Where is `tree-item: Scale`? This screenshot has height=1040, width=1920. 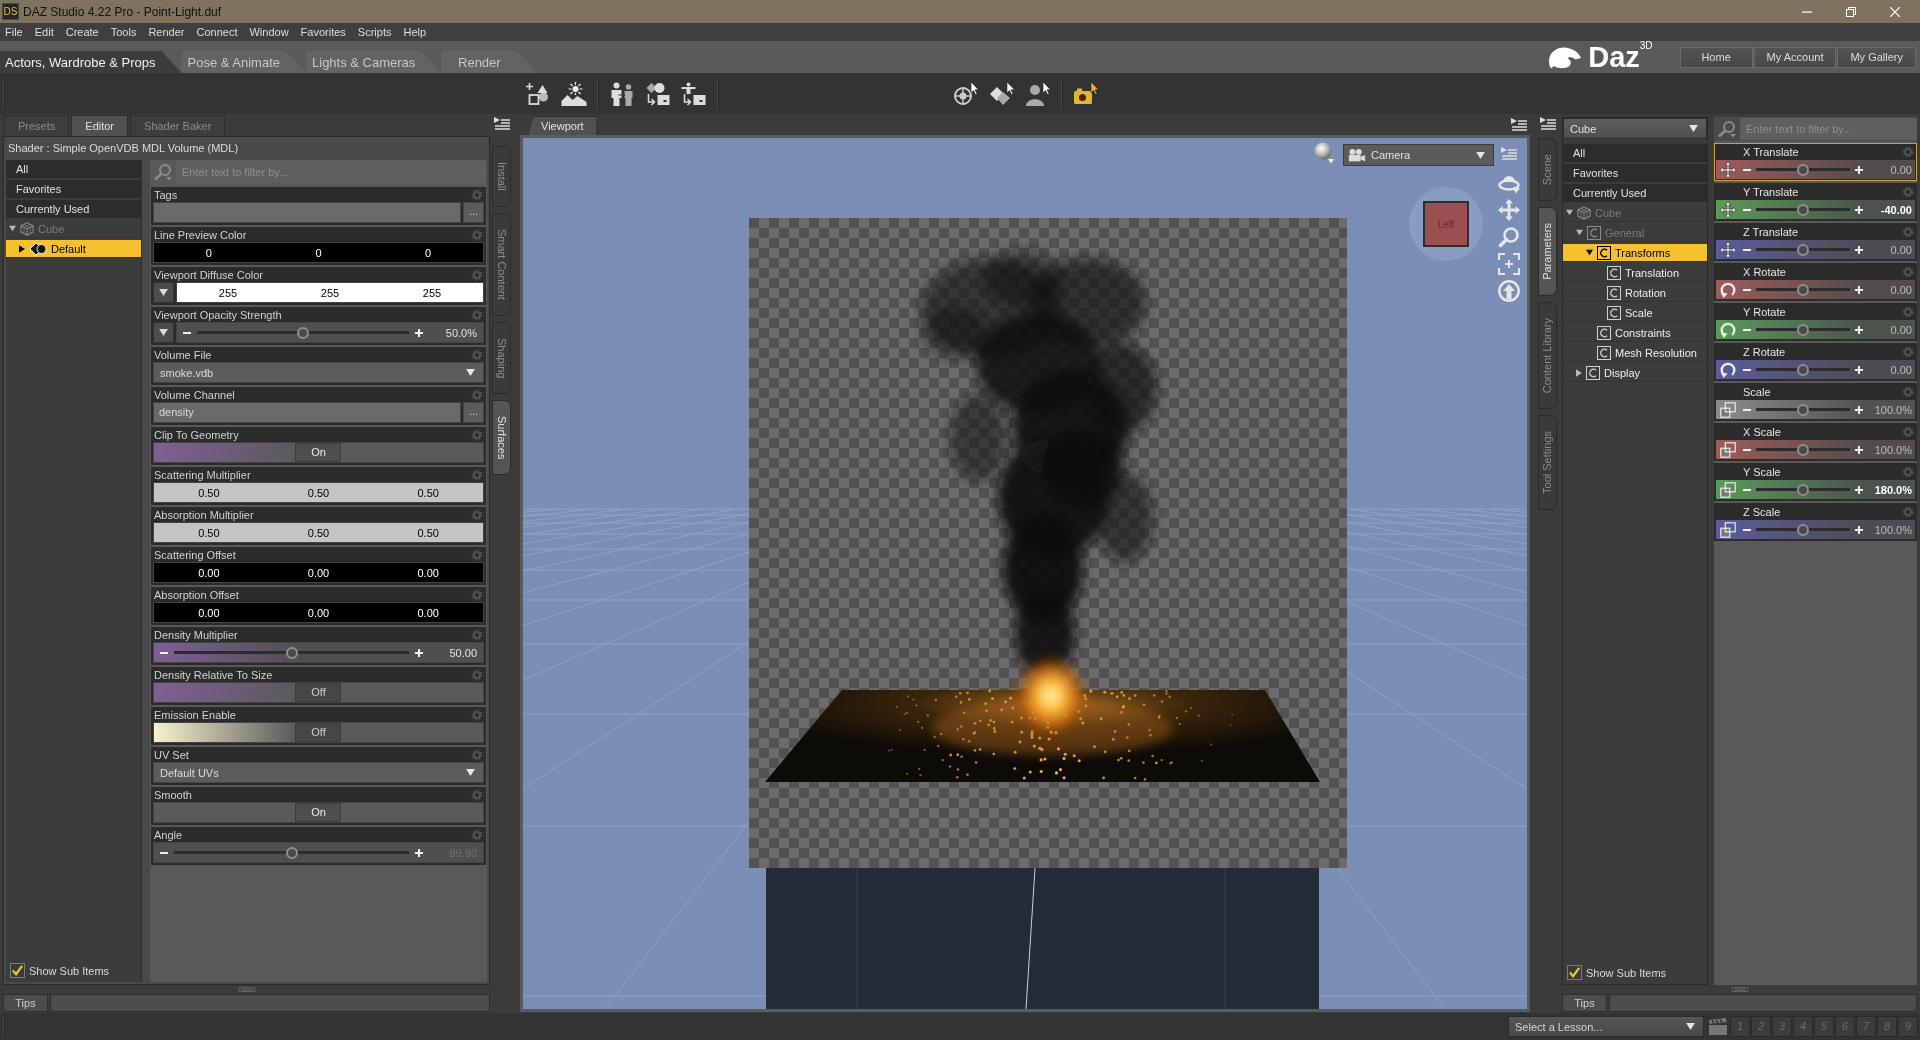 tree-item: Scale is located at coordinates (1635, 313).